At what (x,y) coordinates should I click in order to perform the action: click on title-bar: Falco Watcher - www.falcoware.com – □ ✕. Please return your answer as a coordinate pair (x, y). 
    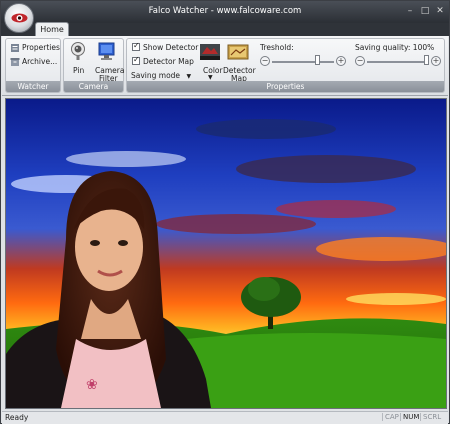
    Looking at the image, I should click on (225, 12).